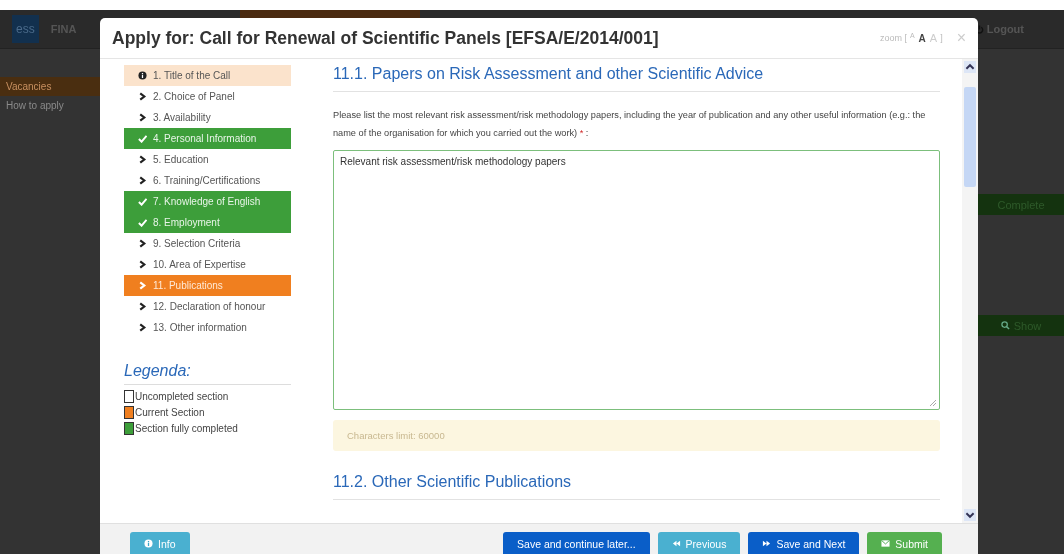 The image size is (1064, 554). What do you see at coordinates (50, 105) in the screenshot?
I see `side-link: How to apply` at bounding box center [50, 105].